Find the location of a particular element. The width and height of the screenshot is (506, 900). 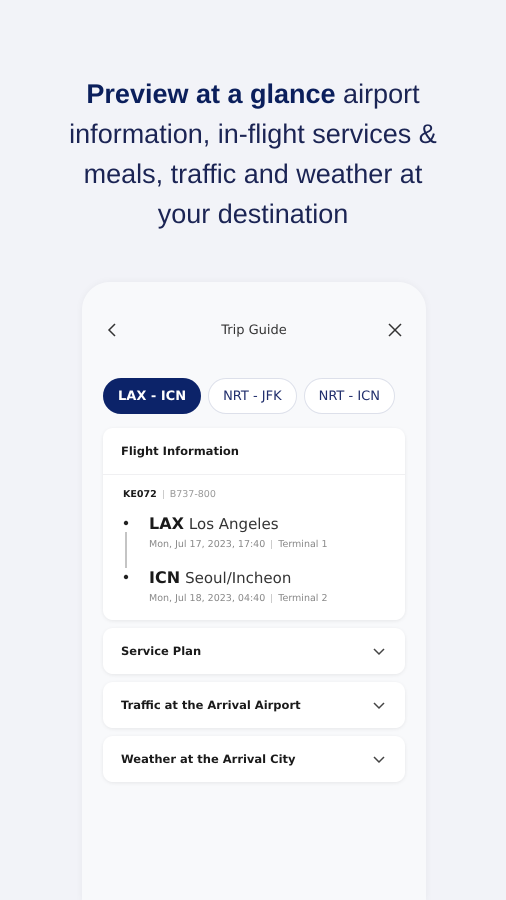

route-tab: LAX - ICN is located at coordinates (152, 396).